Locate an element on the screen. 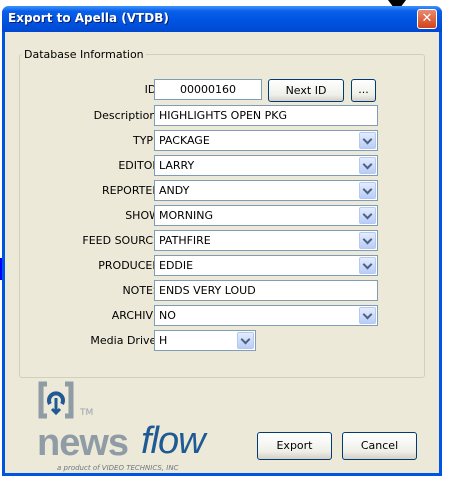 This screenshot has width=453, height=481. producer-dropdown: EDDIE is located at coordinates (266, 265).